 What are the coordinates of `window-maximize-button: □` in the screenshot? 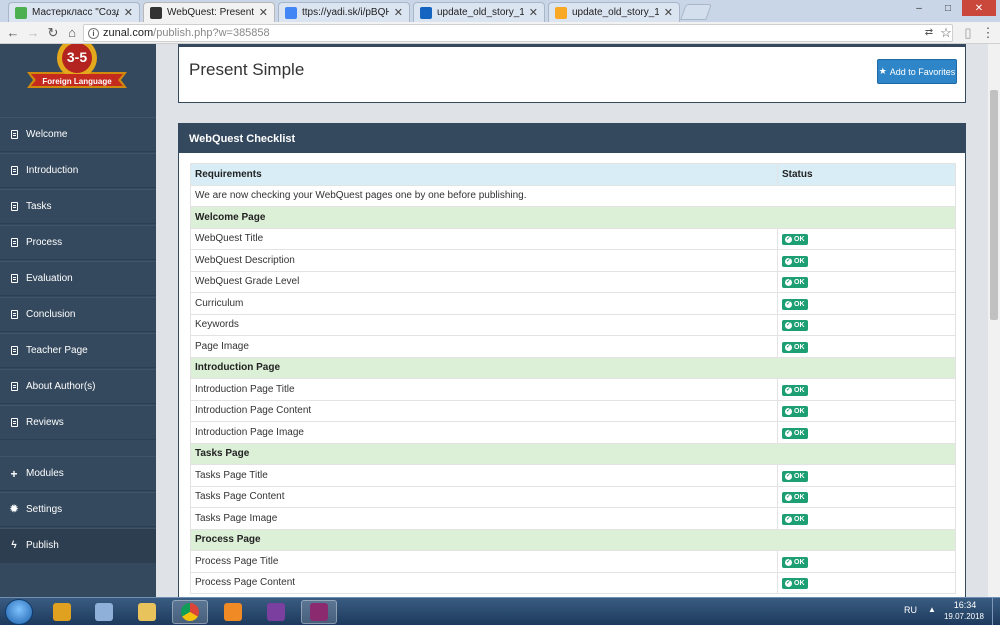 It's located at (948, 8).